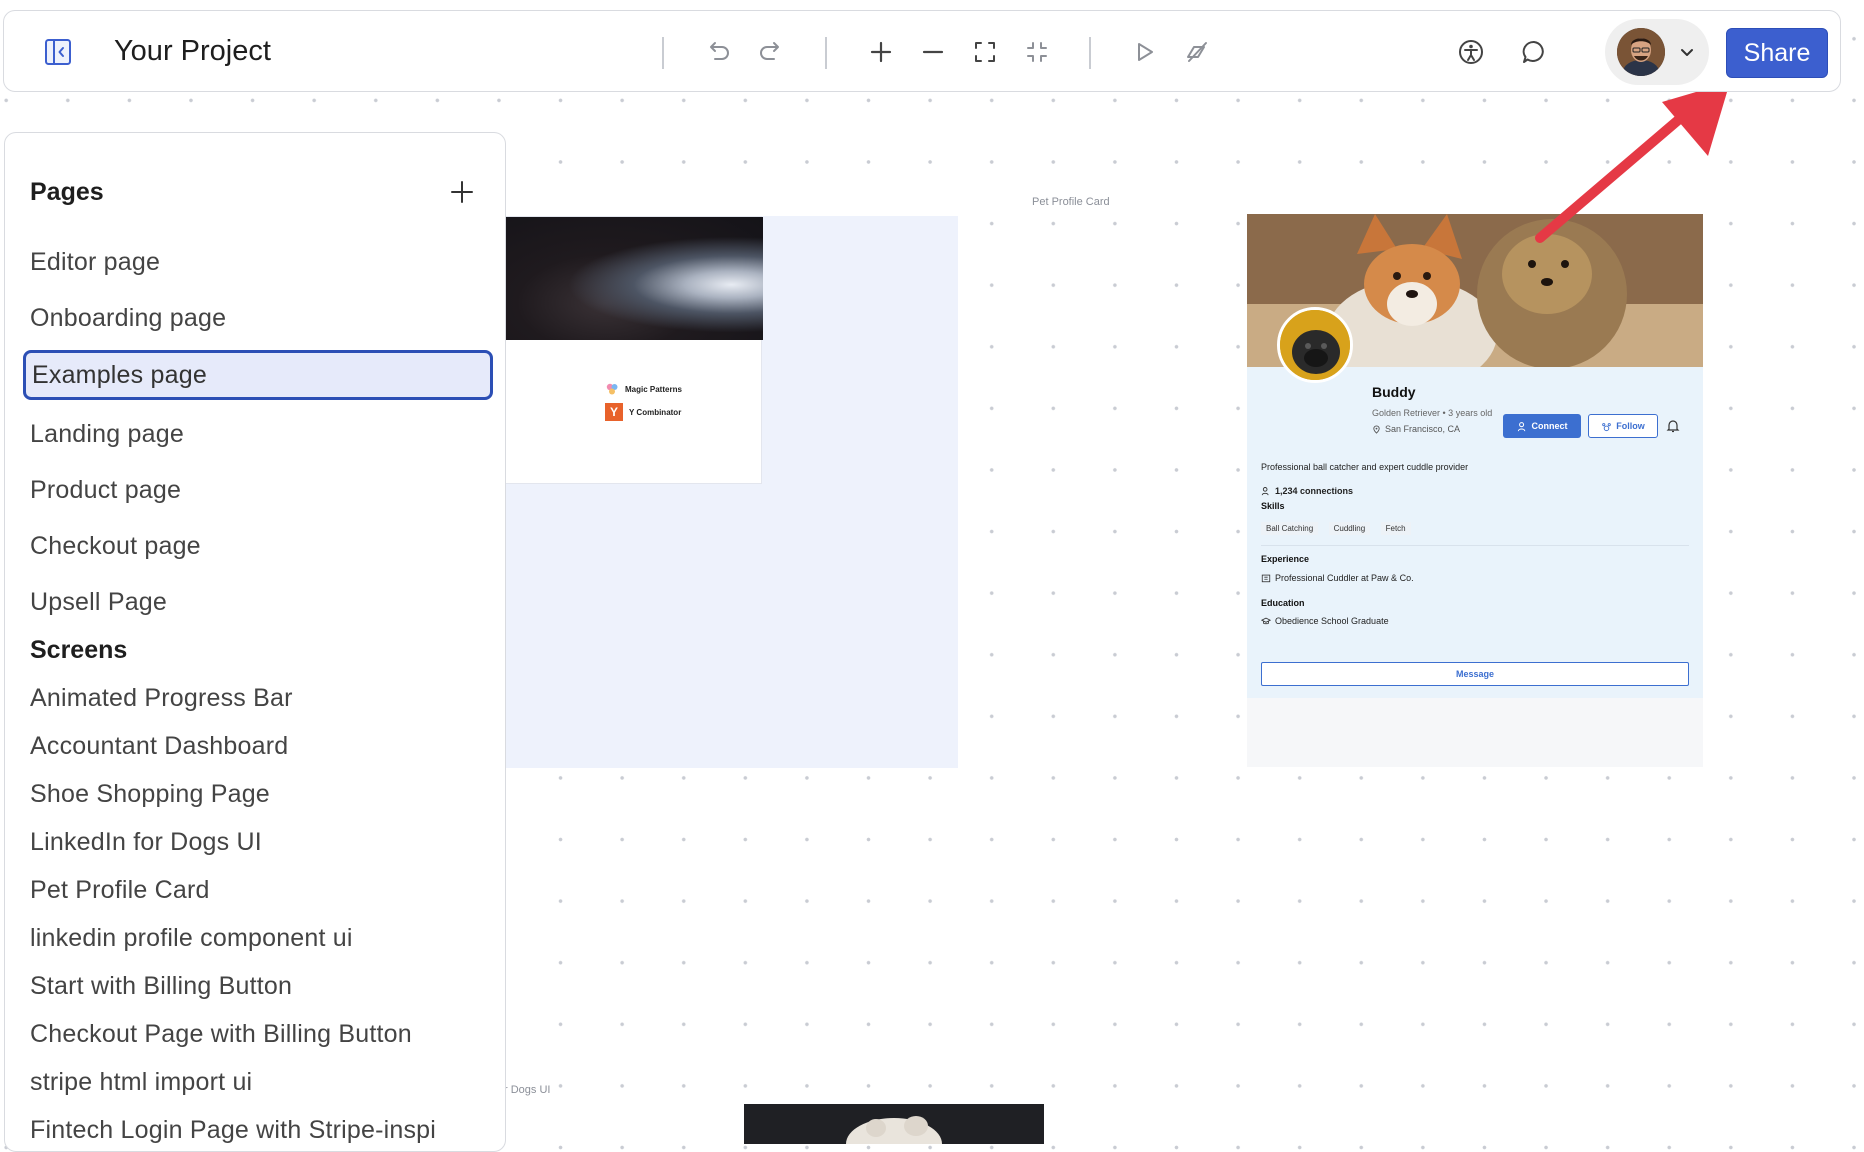 Image resolution: width=1864 pixels, height=1152 pixels. I want to click on pet-location: San Francisco, CA, so click(1416, 429).